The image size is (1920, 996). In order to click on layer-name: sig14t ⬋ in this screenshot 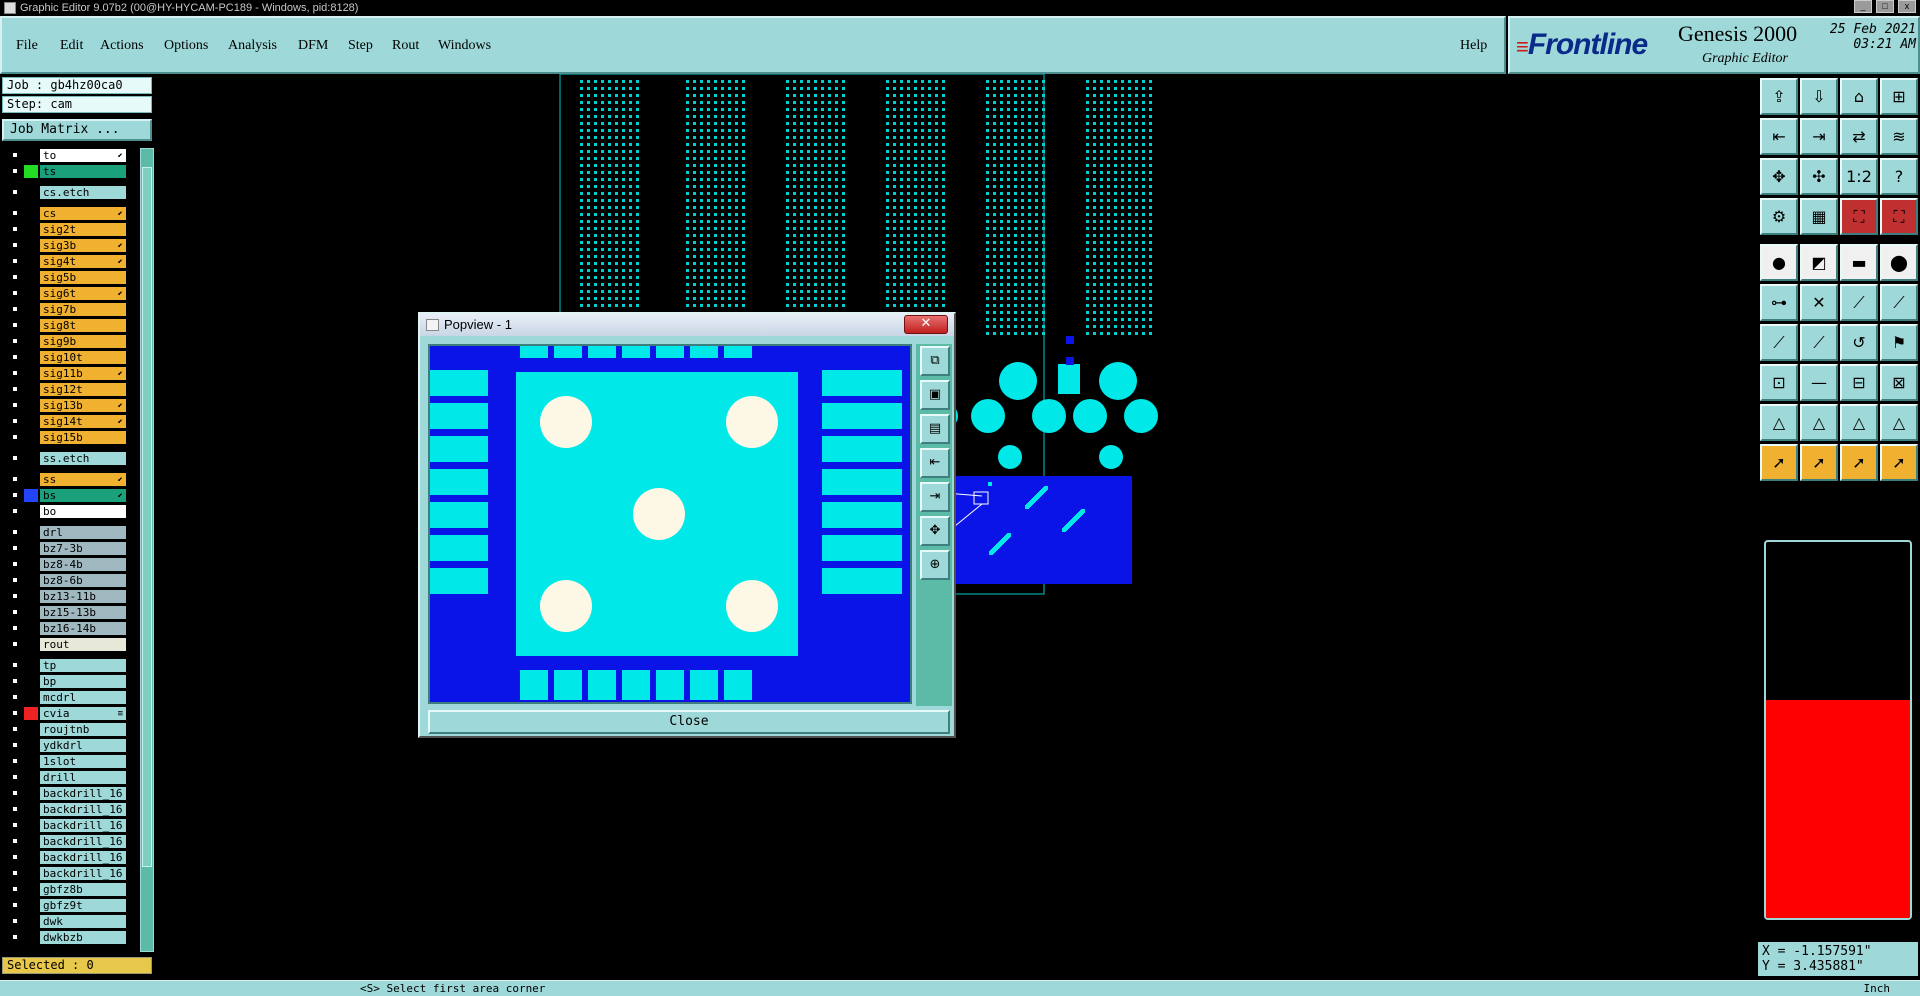, I will do `click(83, 421)`.